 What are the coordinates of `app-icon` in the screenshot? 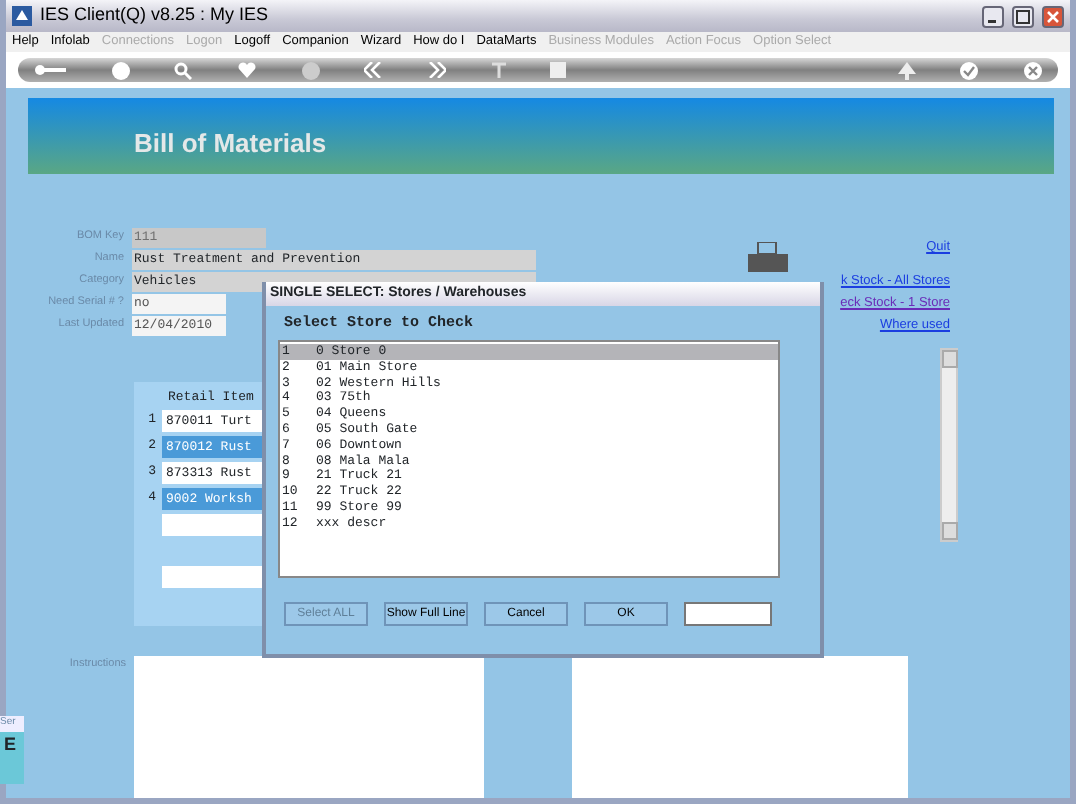 It's located at (22, 16).